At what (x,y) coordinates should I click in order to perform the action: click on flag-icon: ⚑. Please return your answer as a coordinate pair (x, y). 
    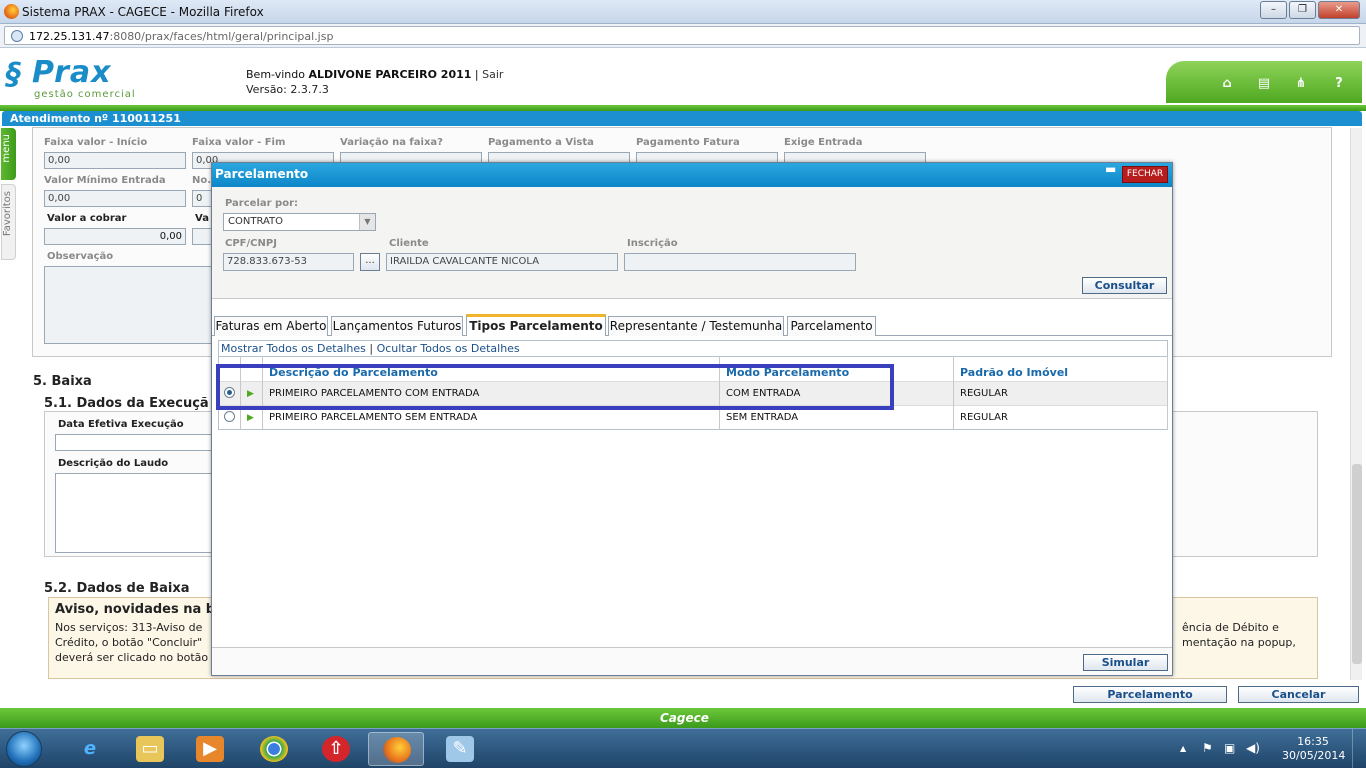
    Looking at the image, I should click on (1207, 748).